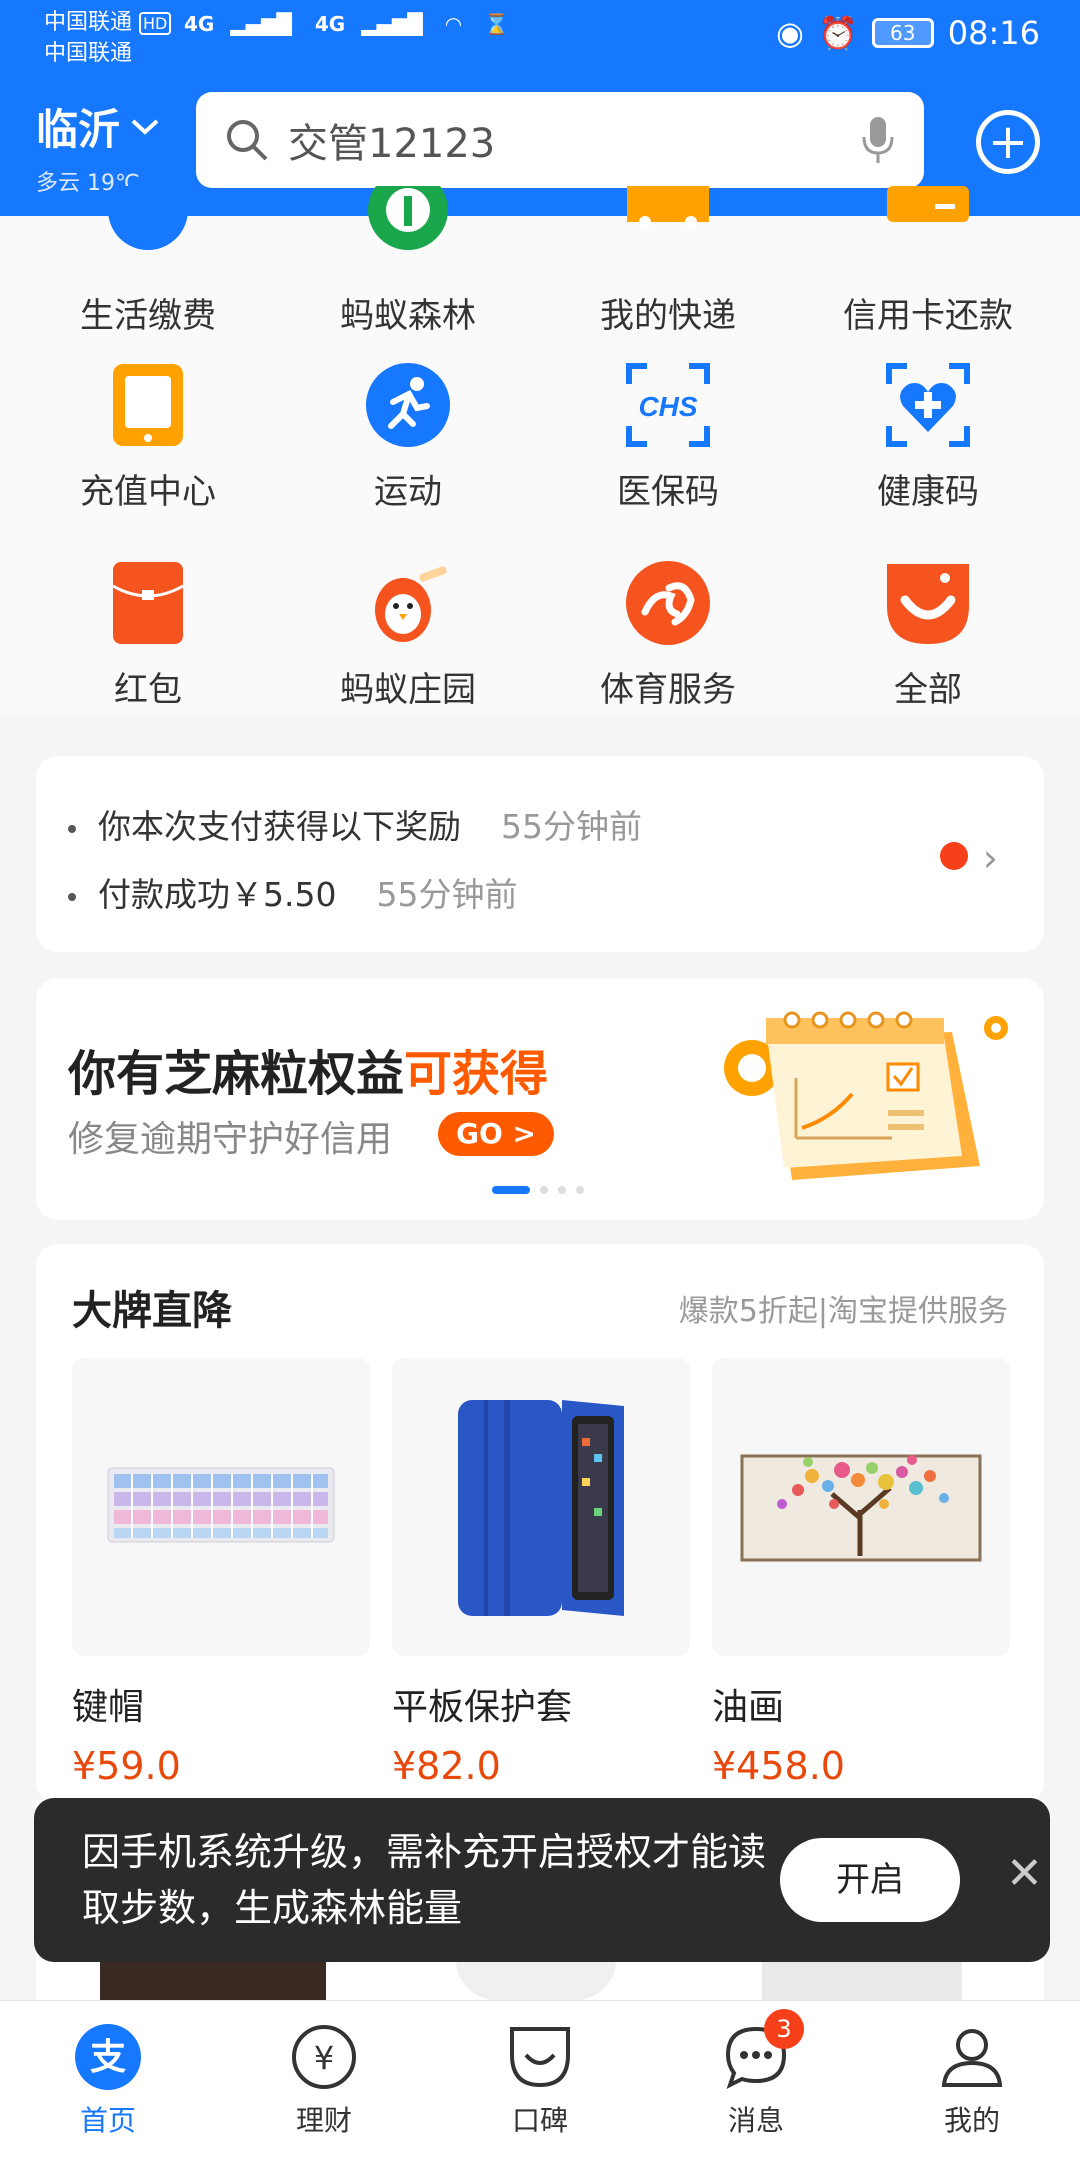  What do you see at coordinates (928, 492) in the screenshot?
I see `grid-label: 健康码` at bounding box center [928, 492].